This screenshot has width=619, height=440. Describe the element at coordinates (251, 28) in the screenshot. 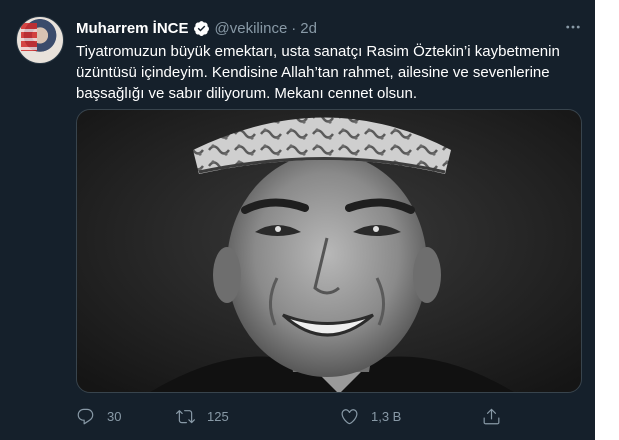

I see `author-handle: @vekilince` at that location.